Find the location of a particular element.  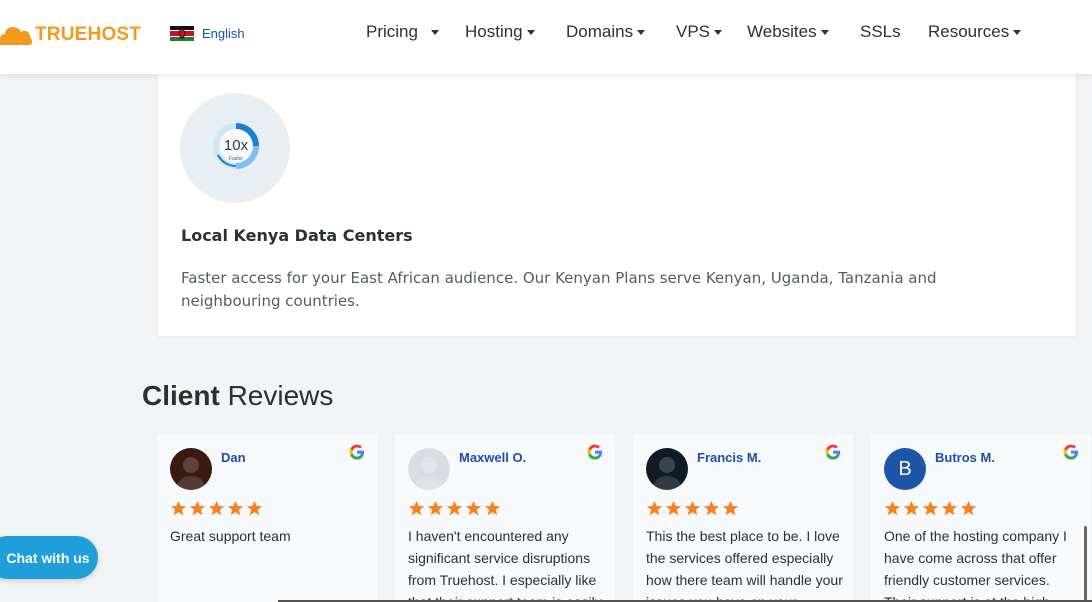

menu-vps: VPS is located at coordinates (699, 32).